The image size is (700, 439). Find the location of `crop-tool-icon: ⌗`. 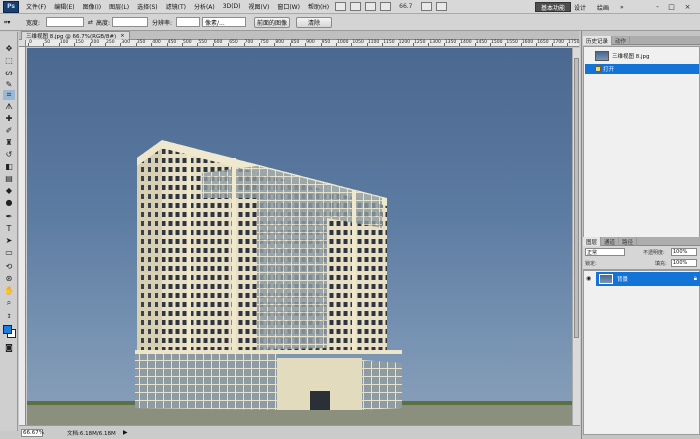

crop-tool-icon: ⌗ is located at coordinates (9, 95).